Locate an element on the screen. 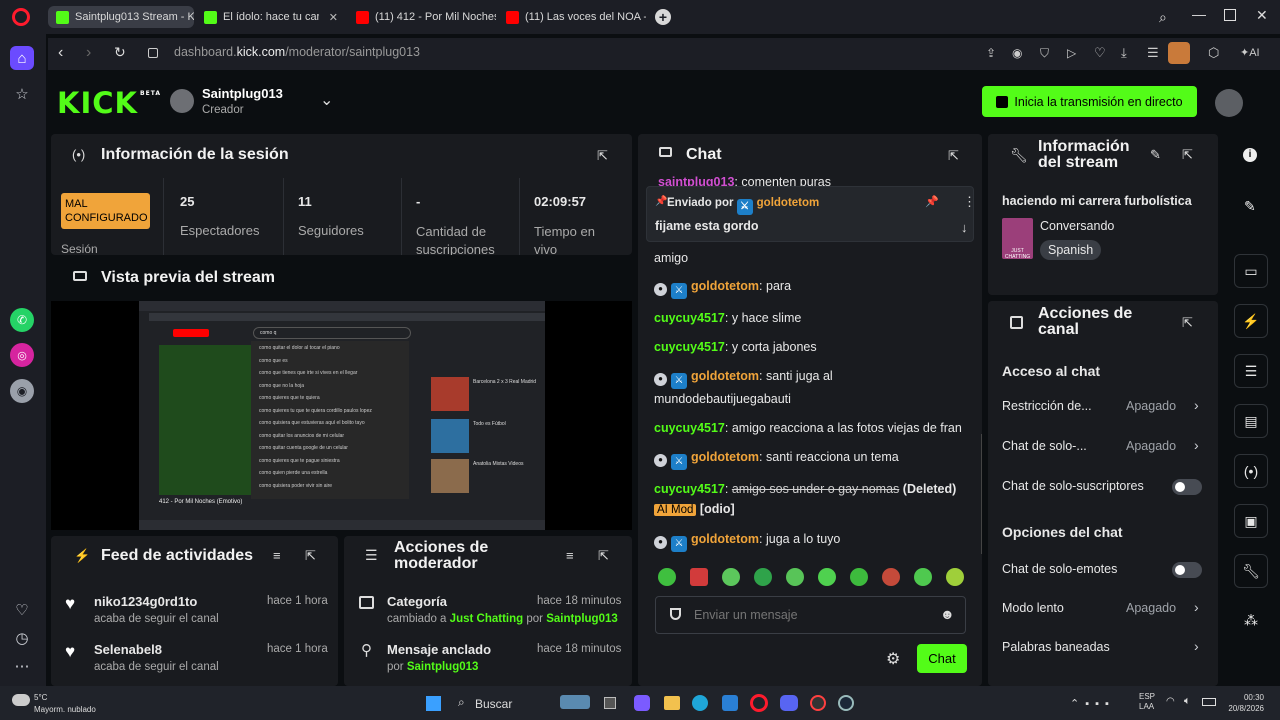 The image size is (1280, 720). edit-icon: ✎ is located at coordinates (1155, 155).